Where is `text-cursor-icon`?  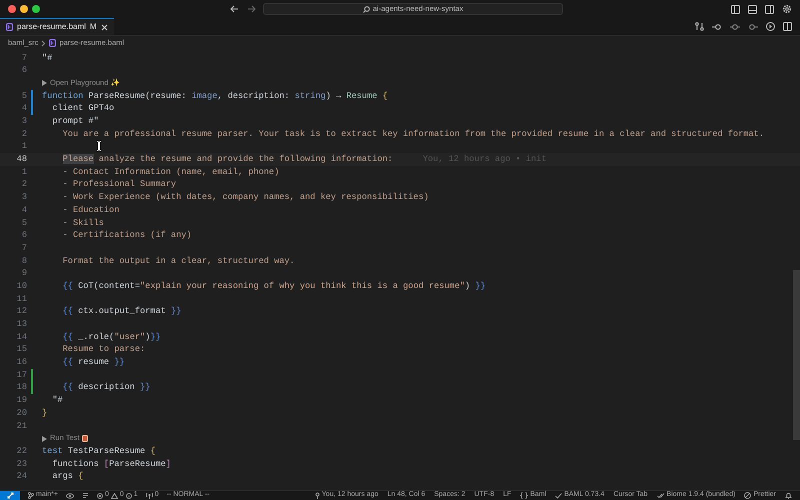
text-cursor-icon is located at coordinates (99, 146).